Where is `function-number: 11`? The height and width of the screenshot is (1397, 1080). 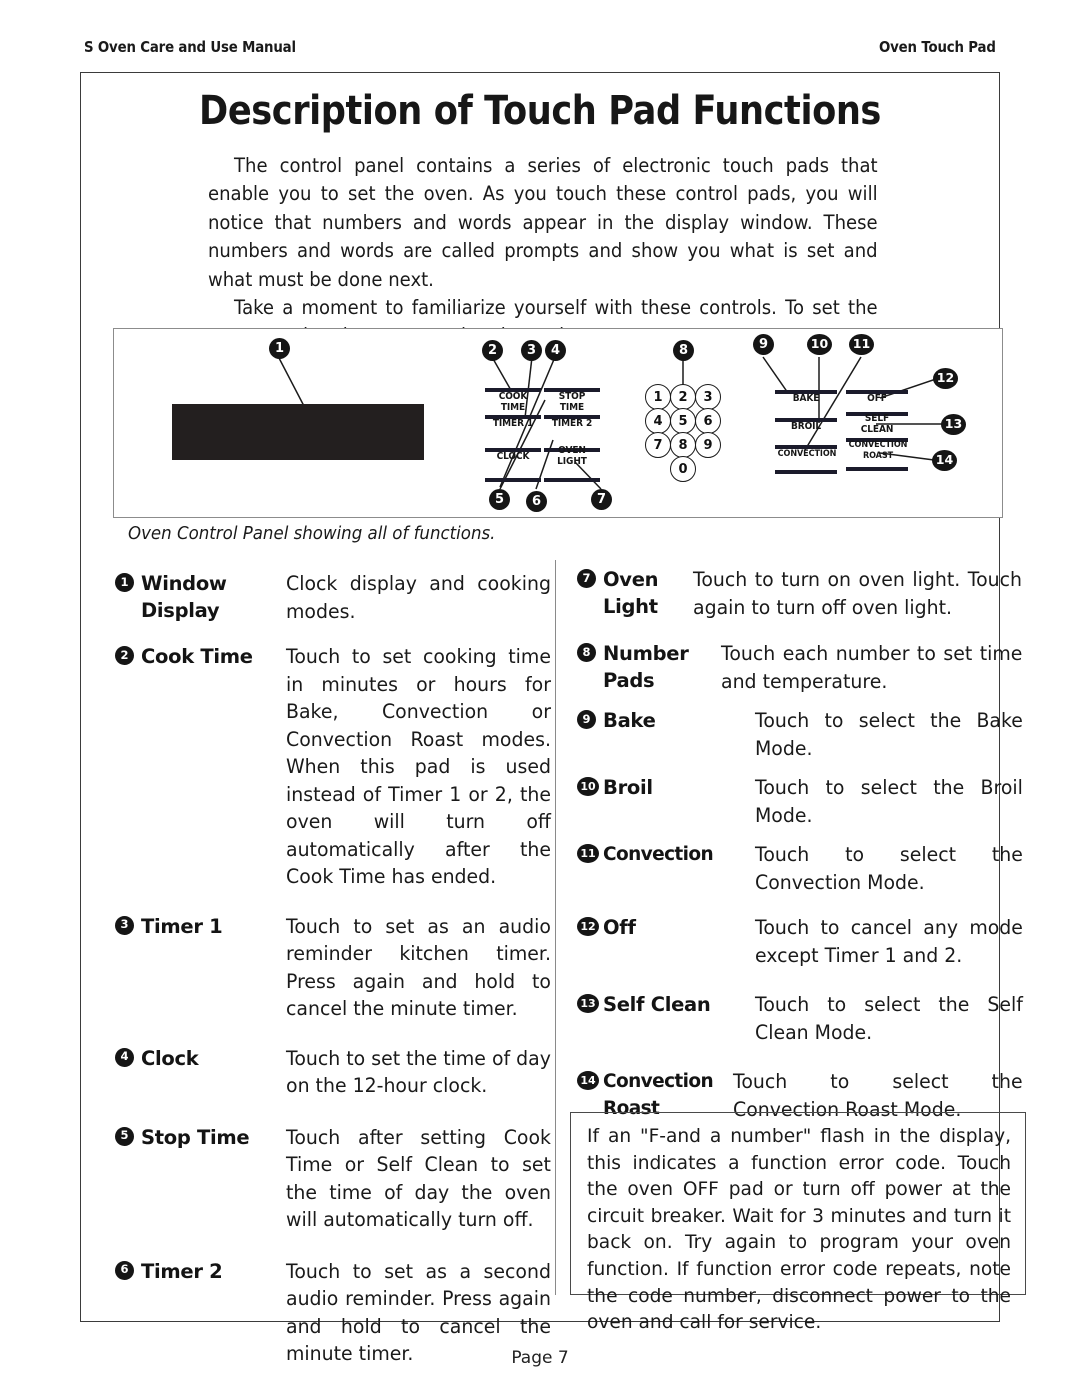 function-number: 11 is located at coordinates (590, 852).